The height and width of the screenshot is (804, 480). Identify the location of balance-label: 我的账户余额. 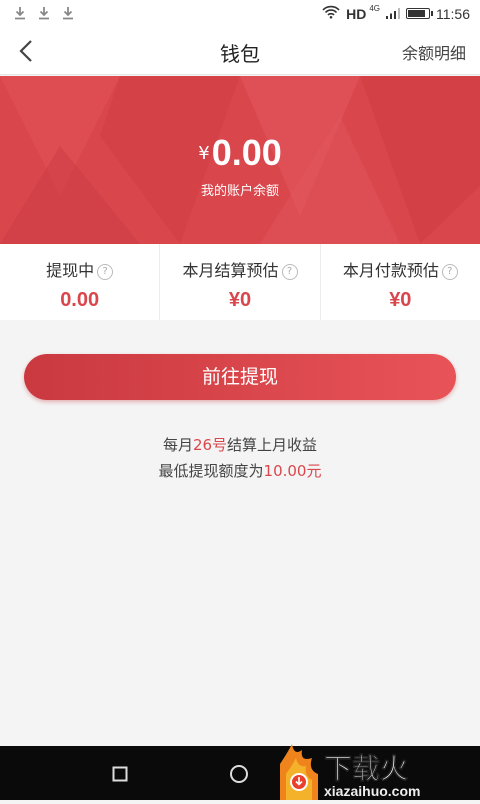
(239, 191).